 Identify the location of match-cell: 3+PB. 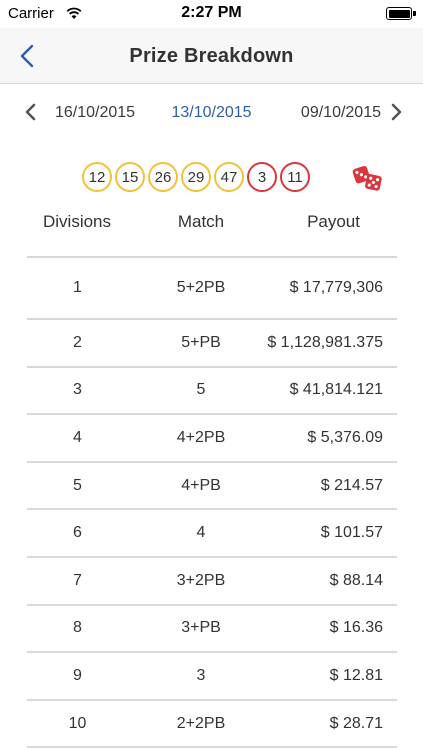
(201, 628).